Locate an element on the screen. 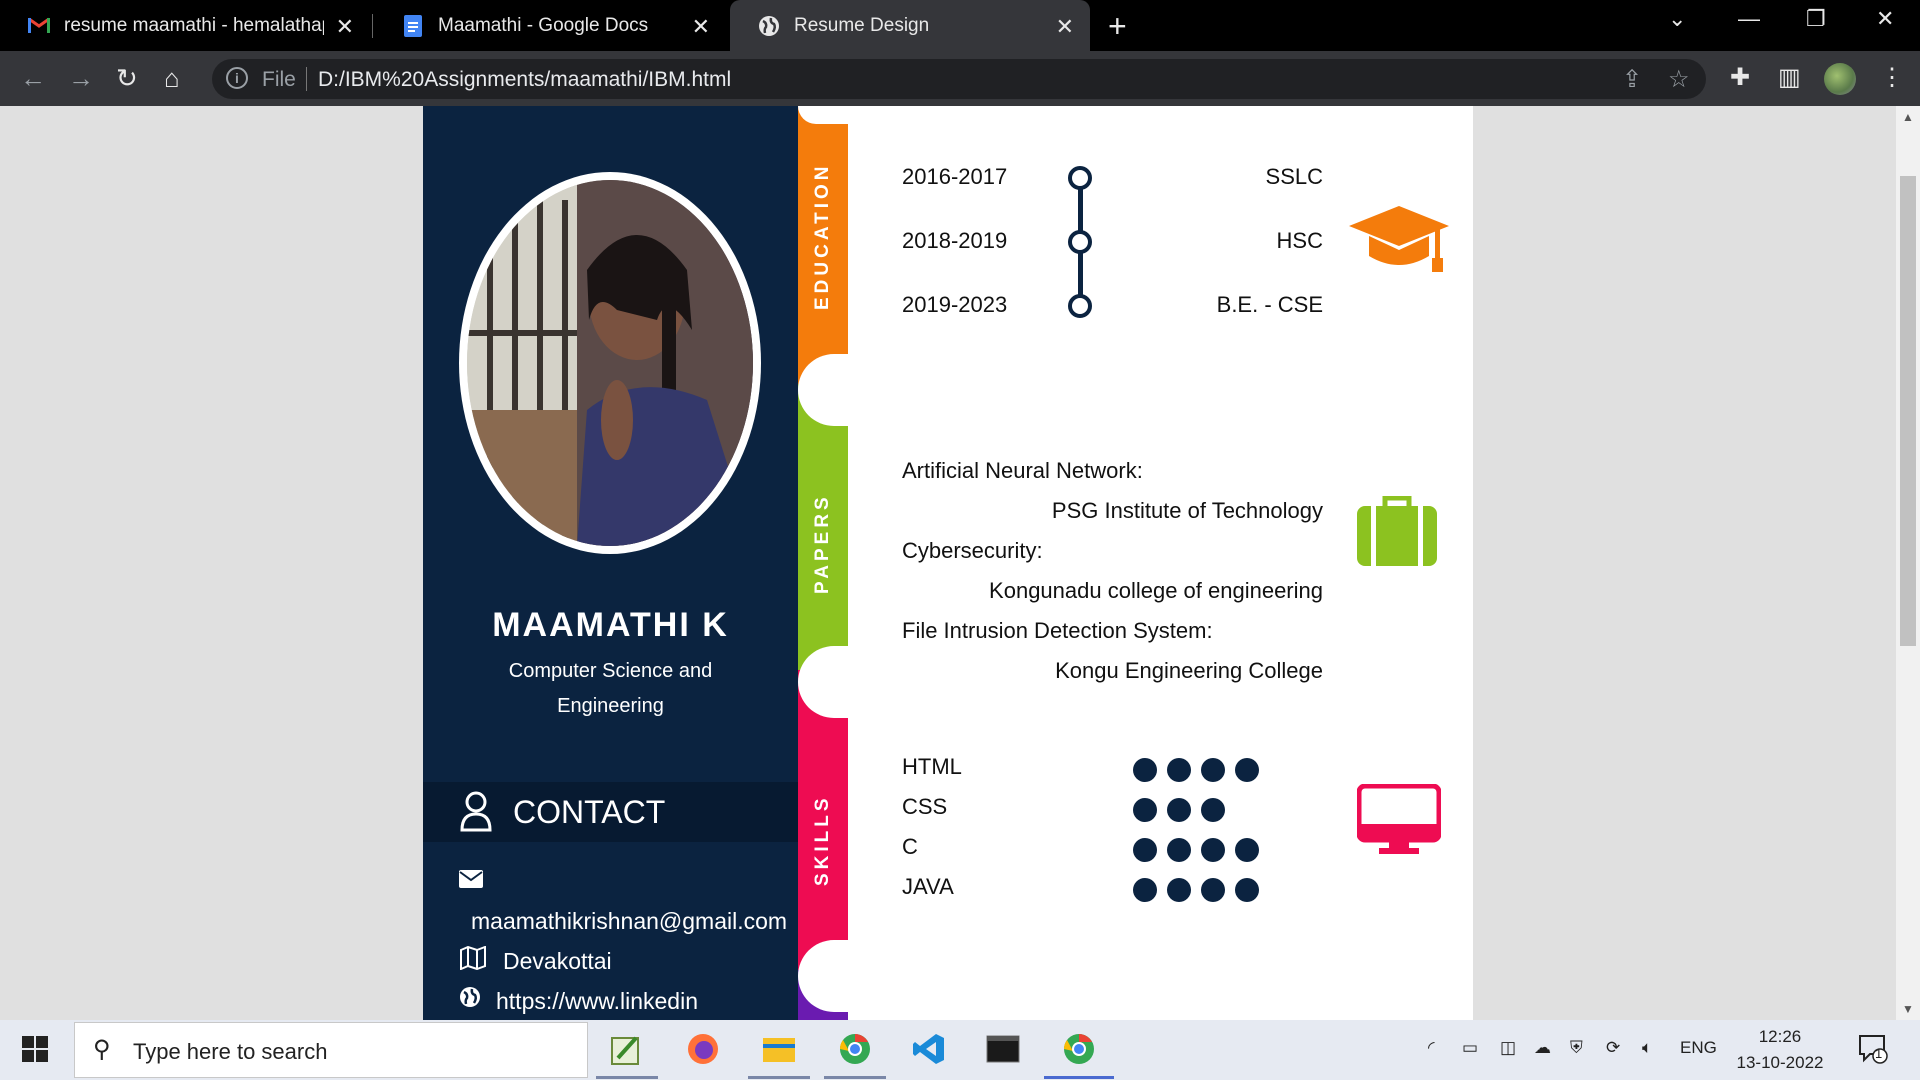 This screenshot has width=1920, height=1080. education-strip: EDUCATION is located at coordinates (823, 245).